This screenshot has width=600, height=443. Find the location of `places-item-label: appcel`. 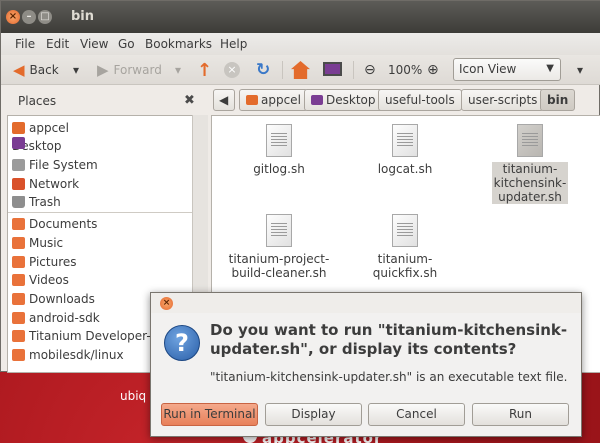

places-item-label: appcel is located at coordinates (49, 128).